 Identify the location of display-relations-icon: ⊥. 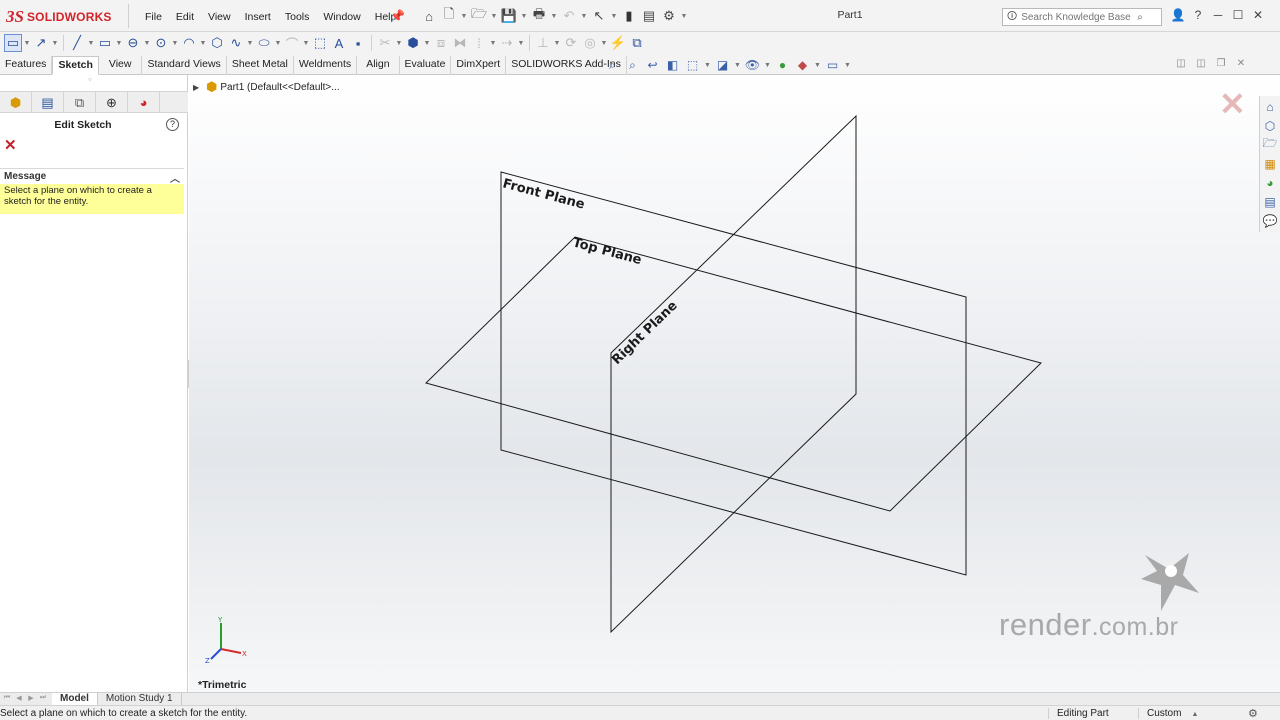
(543, 43).